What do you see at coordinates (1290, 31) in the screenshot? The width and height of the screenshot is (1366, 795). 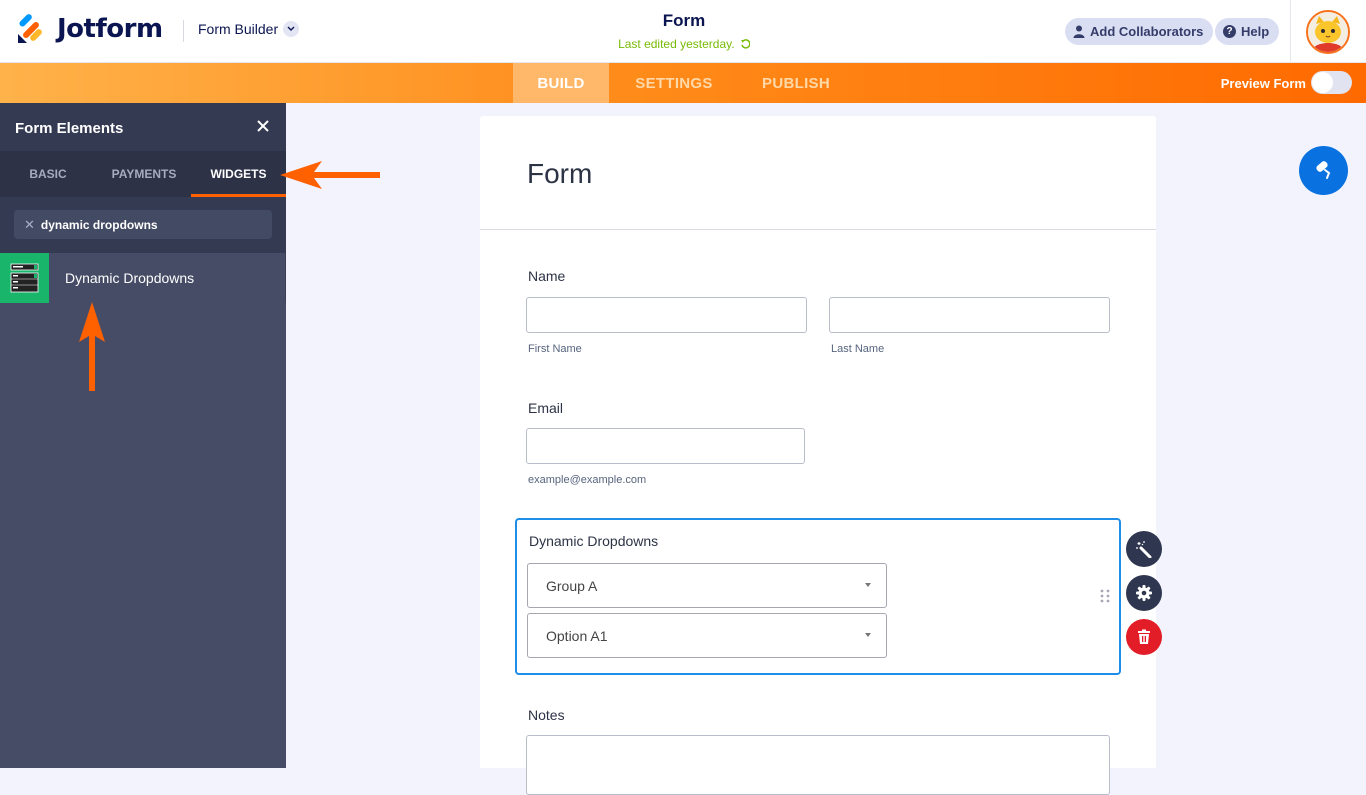 I see `header-divider-right` at bounding box center [1290, 31].